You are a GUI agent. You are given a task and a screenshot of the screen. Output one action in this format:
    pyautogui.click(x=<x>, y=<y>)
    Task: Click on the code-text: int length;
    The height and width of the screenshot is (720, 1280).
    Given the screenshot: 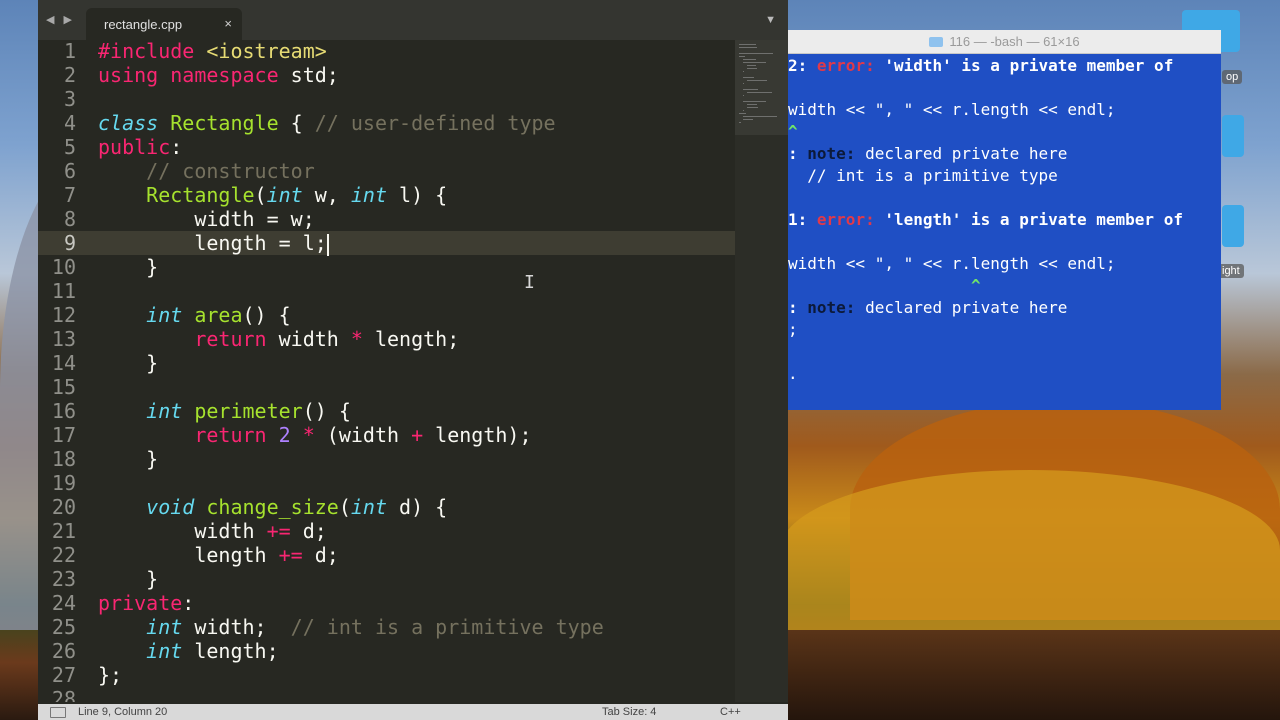 What is the action you would take?
    pyautogui.click(x=188, y=651)
    